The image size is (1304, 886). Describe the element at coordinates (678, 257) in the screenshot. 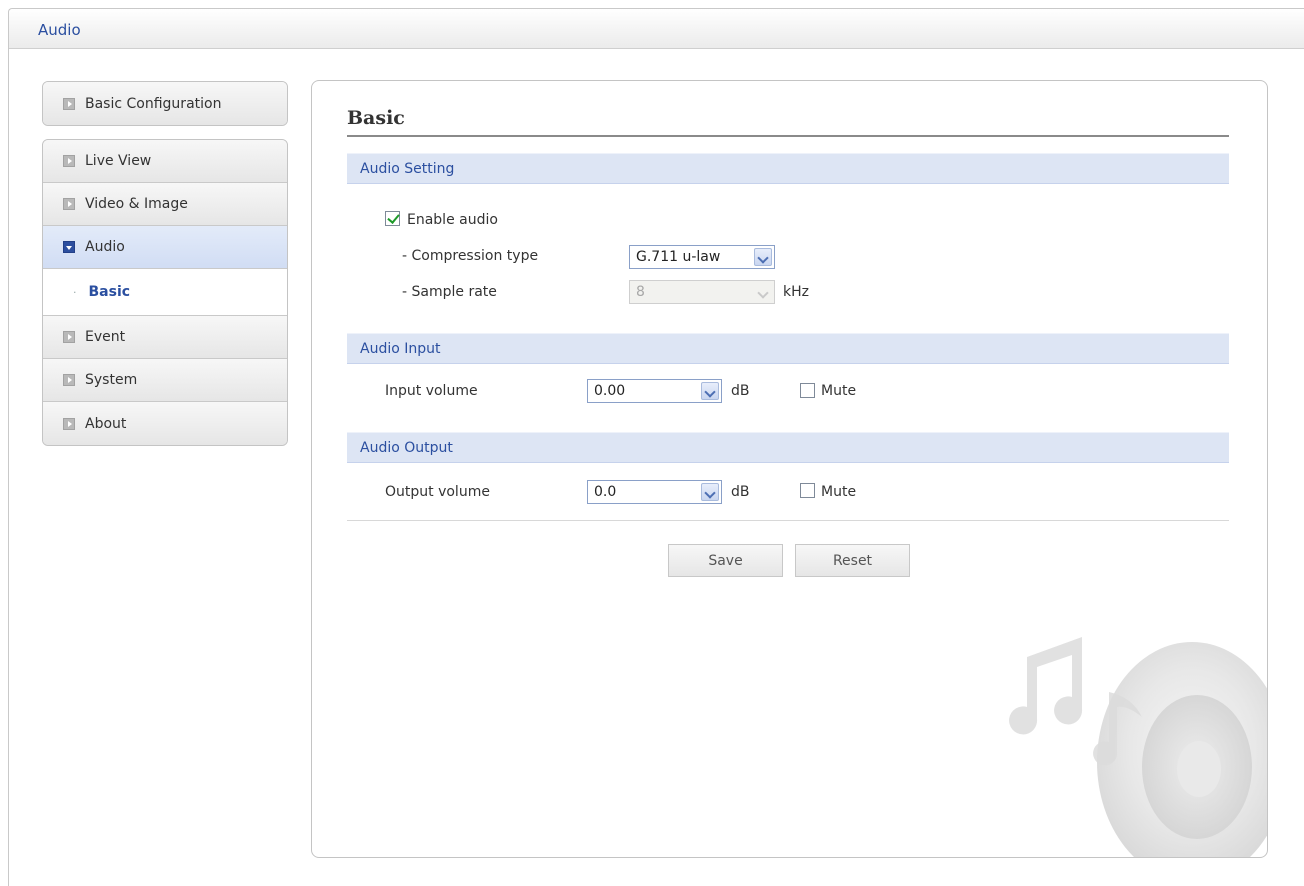

I see `compression-type-value: G.711 u-law` at that location.